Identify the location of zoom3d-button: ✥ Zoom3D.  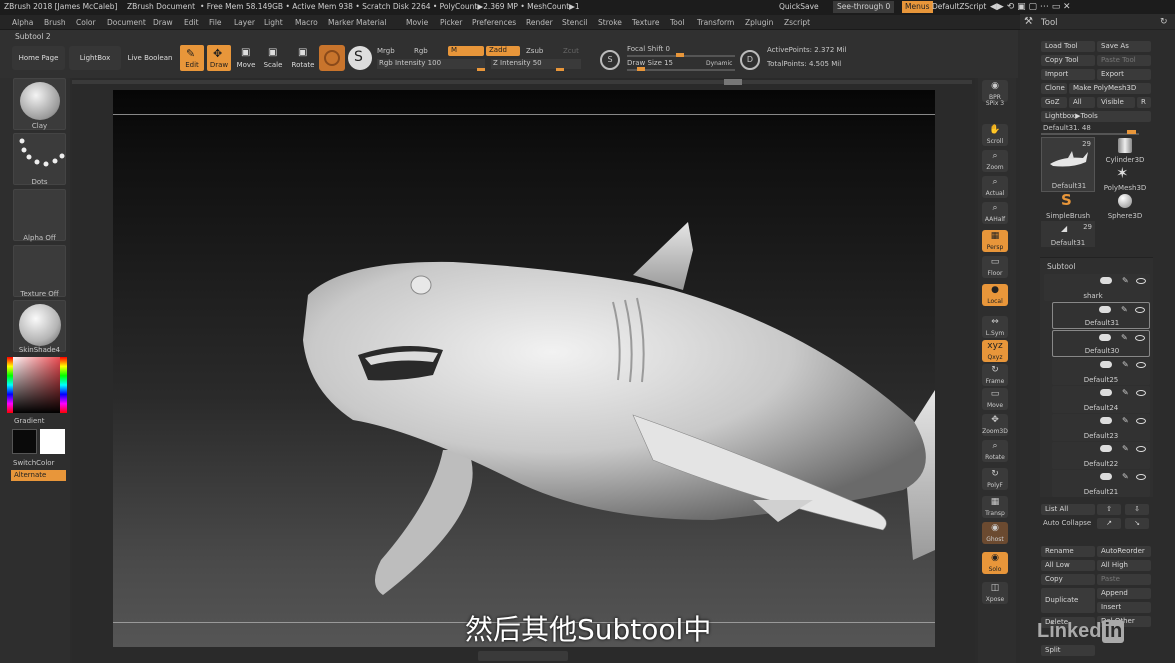
(995, 425).